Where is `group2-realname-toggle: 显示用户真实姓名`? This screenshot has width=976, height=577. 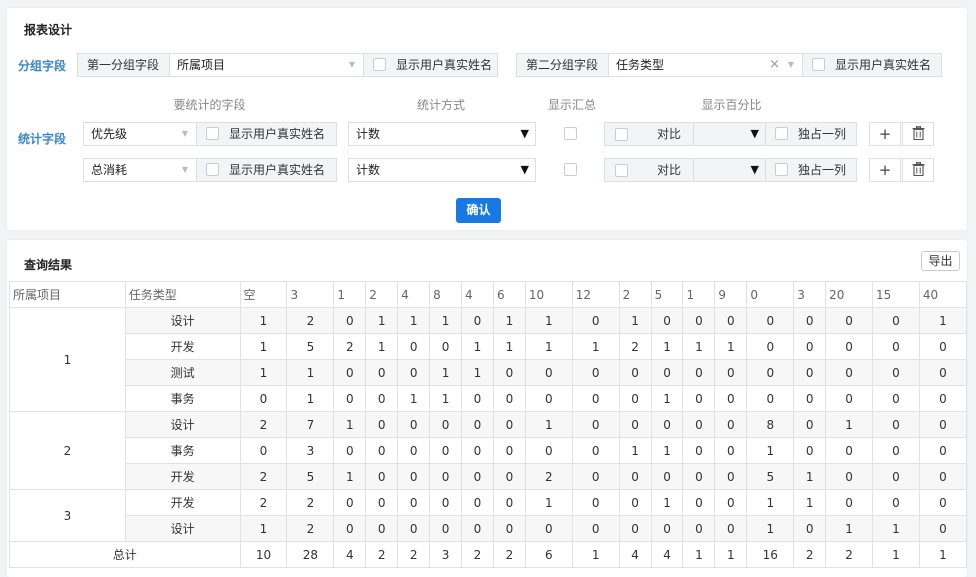
group2-realname-toggle: 显示用户真实姓名 is located at coordinates (872, 65).